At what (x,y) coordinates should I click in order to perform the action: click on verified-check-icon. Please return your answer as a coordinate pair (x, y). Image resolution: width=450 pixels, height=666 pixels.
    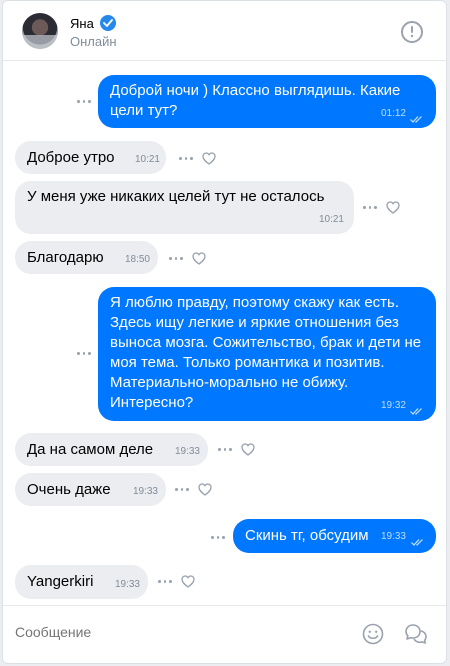
    Looking at the image, I should click on (107, 23).